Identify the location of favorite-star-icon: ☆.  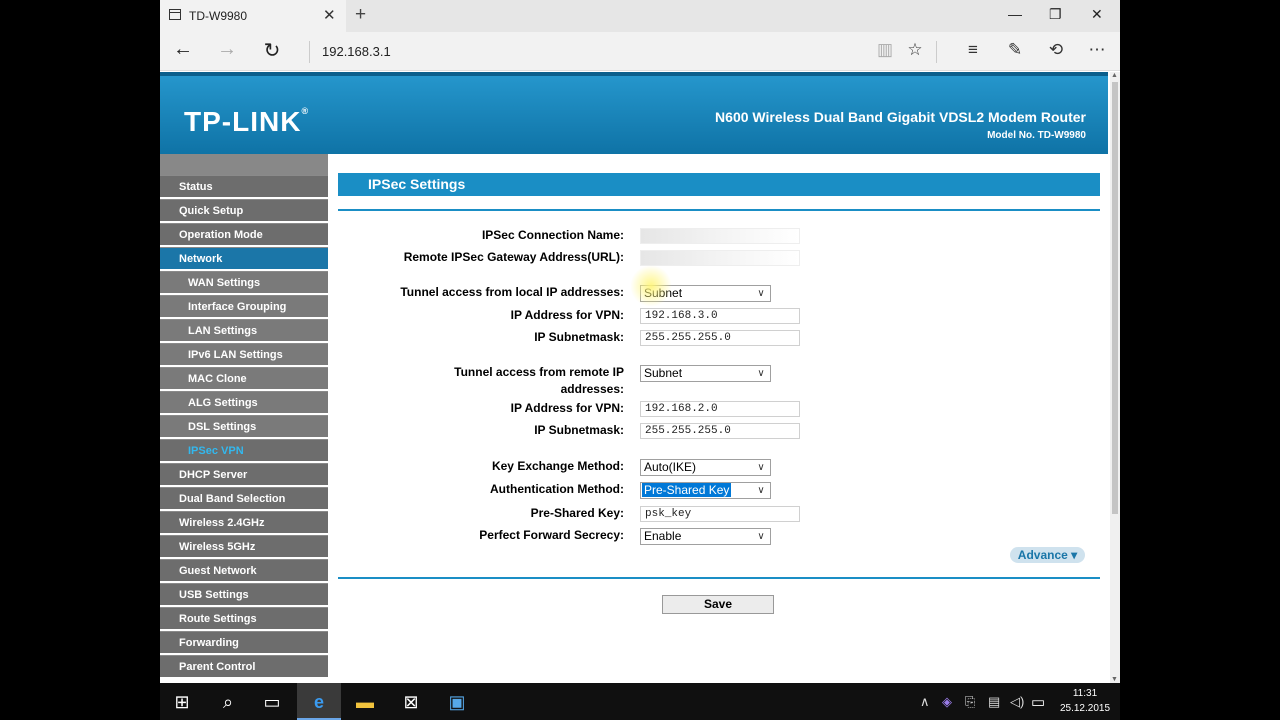
(915, 50).